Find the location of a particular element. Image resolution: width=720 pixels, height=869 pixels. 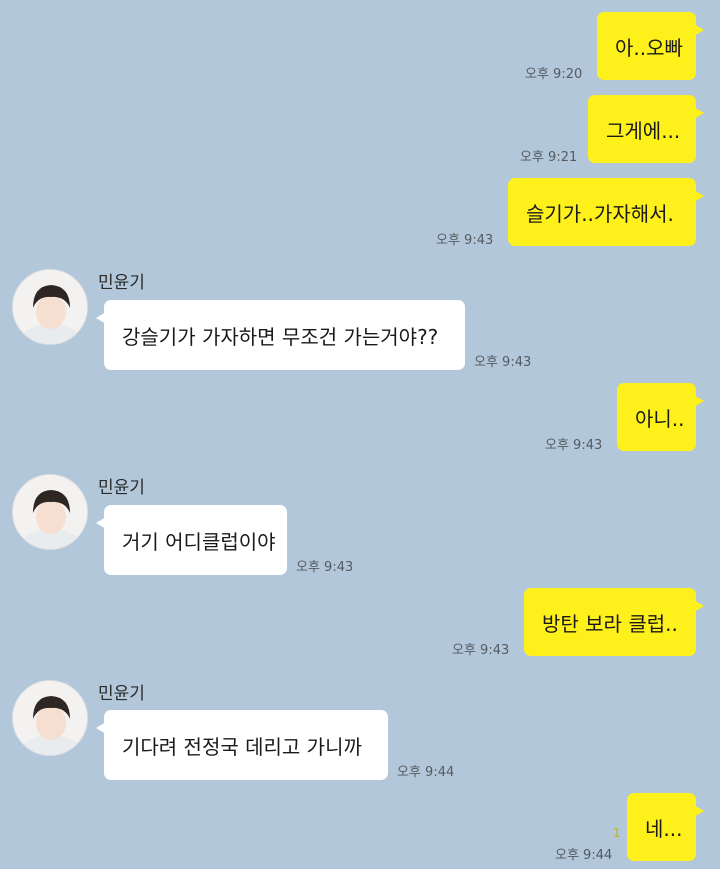

their-message-bubble: 기다려 전정국 데리고 가니까 is located at coordinates (242, 745).